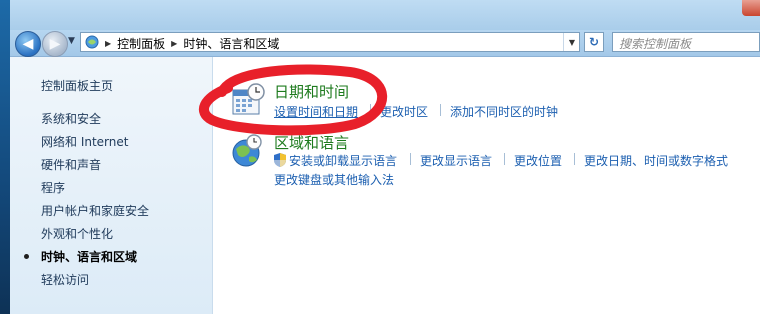 This screenshot has height=314, width=760. What do you see at coordinates (385, 15) in the screenshot?
I see `window-titlebar` at bounding box center [385, 15].